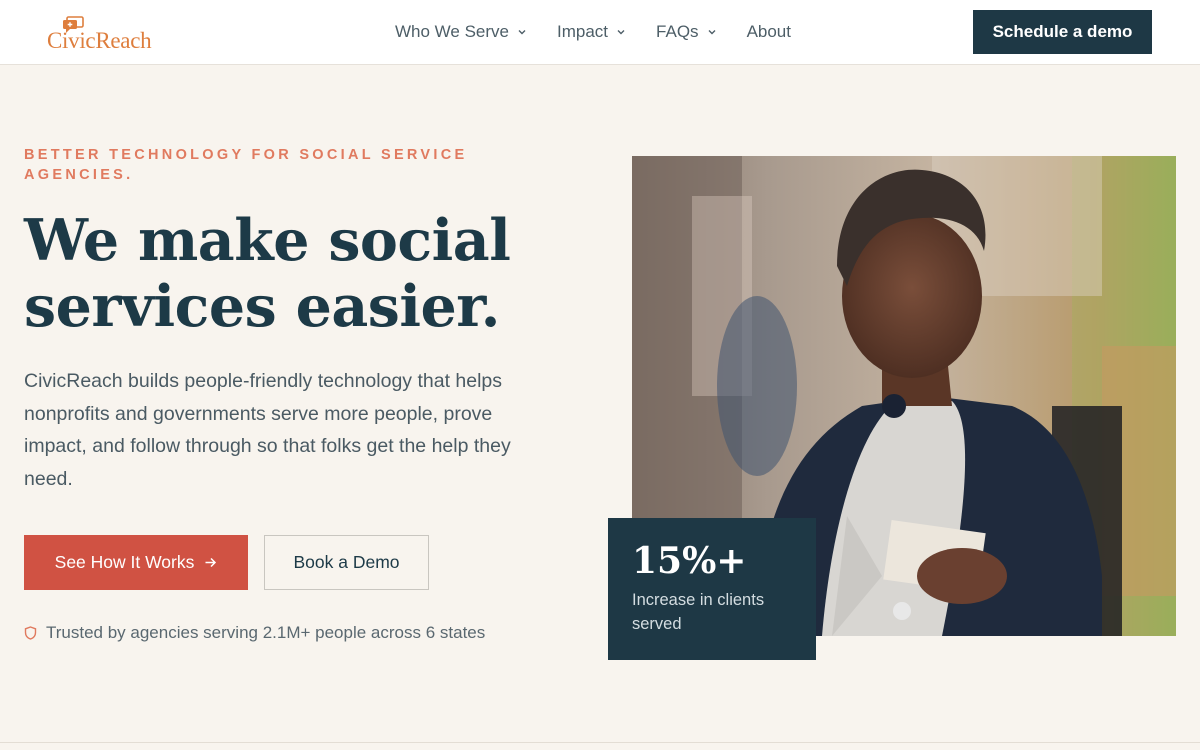  I want to click on arrow-right-icon, so click(211, 562).